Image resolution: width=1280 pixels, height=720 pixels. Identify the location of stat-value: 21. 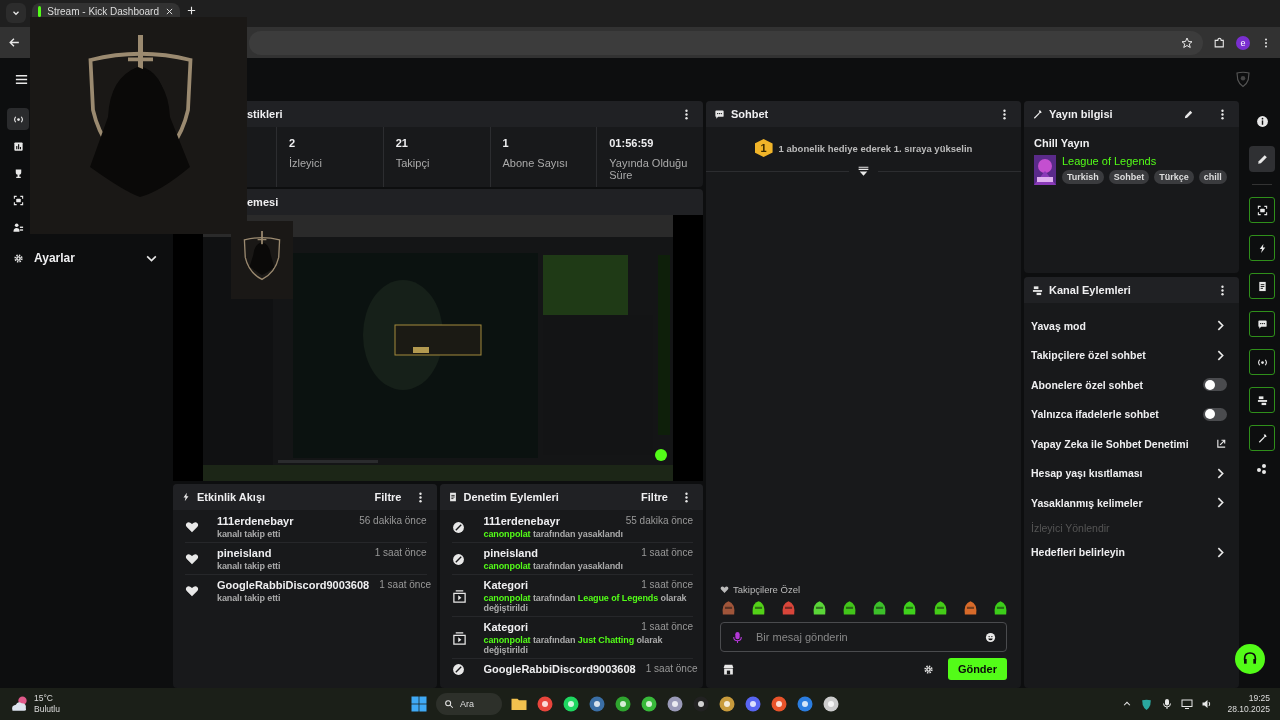
(402, 143).